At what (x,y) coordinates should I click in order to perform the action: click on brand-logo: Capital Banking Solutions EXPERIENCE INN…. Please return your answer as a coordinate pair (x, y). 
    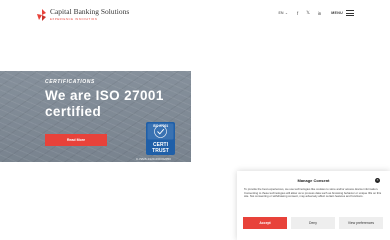
    Looking at the image, I should click on (82, 14).